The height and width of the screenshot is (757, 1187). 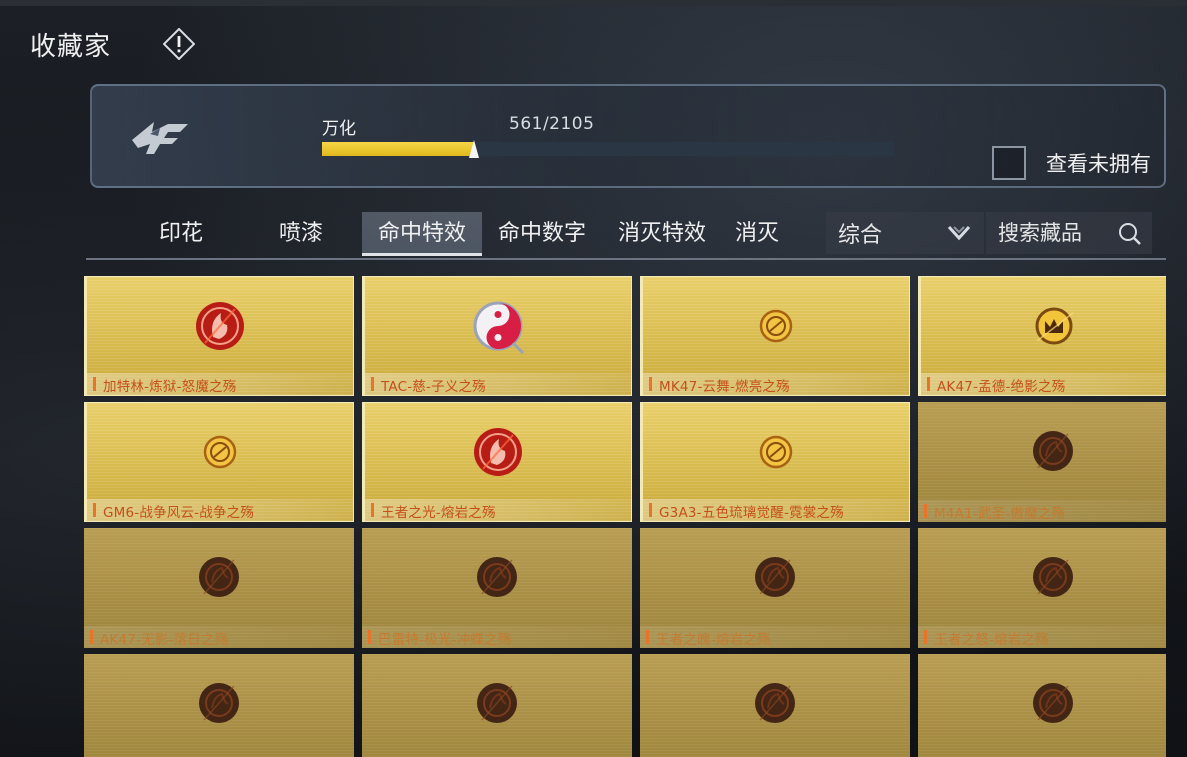 What do you see at coordinates (860, 235) in the screenshot?
I see `sort-selected-label: 综合` at bounding box center [860, 235].